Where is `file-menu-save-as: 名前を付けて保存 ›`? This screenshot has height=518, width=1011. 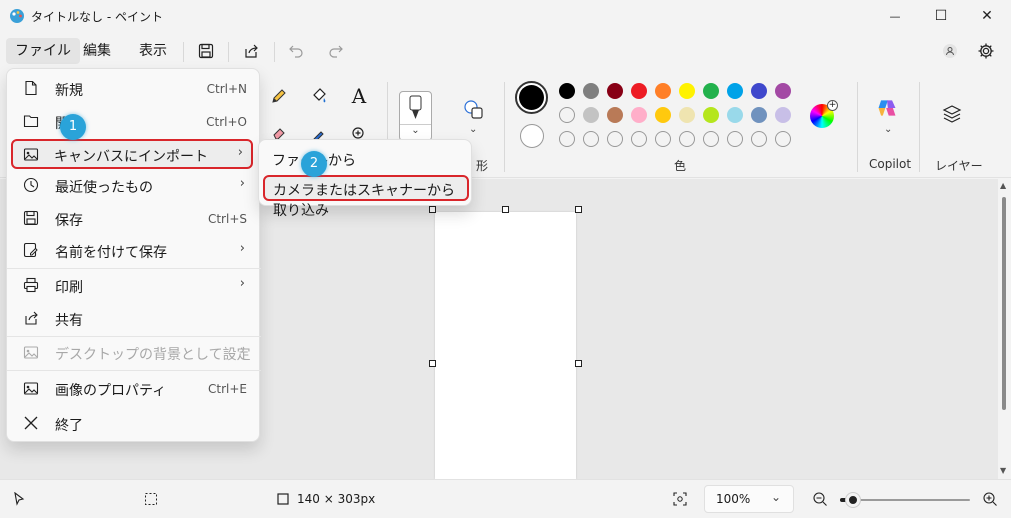 file-menu-save-as: 名前を付けて保存 › is located at coordinates (134, 250).